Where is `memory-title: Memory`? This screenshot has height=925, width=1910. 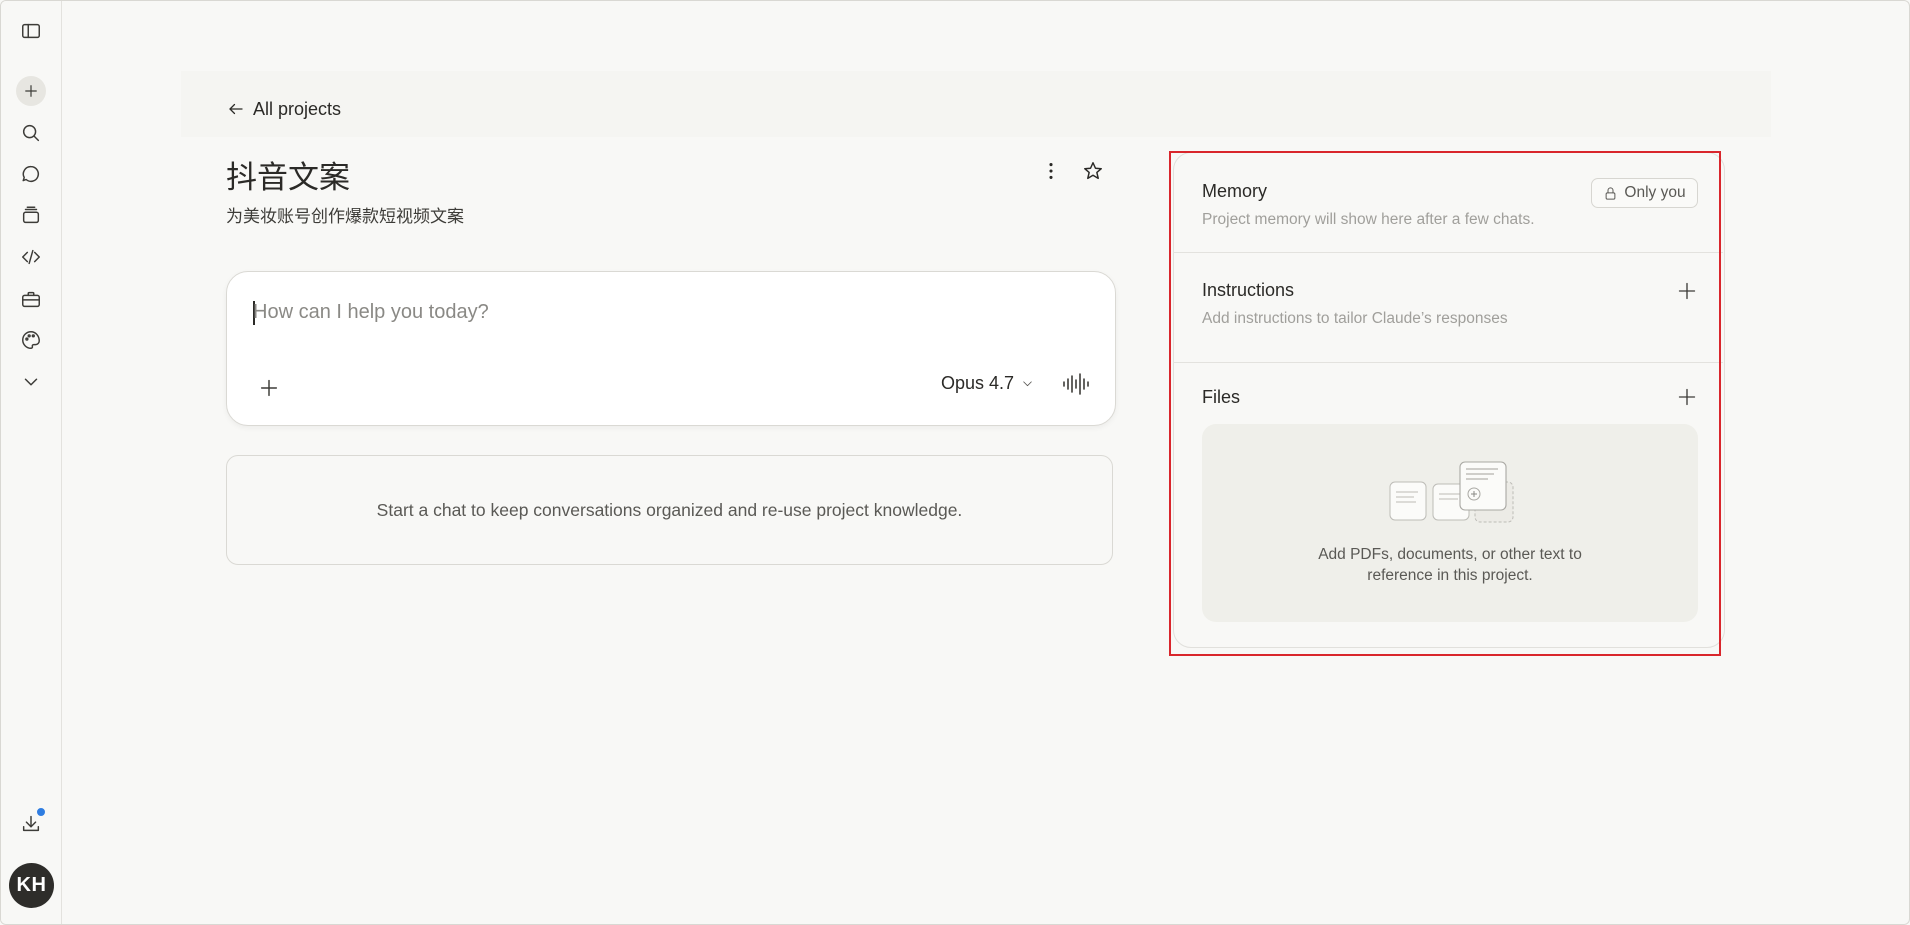
memory-title: Memory is located at coordinates (1235, 191).